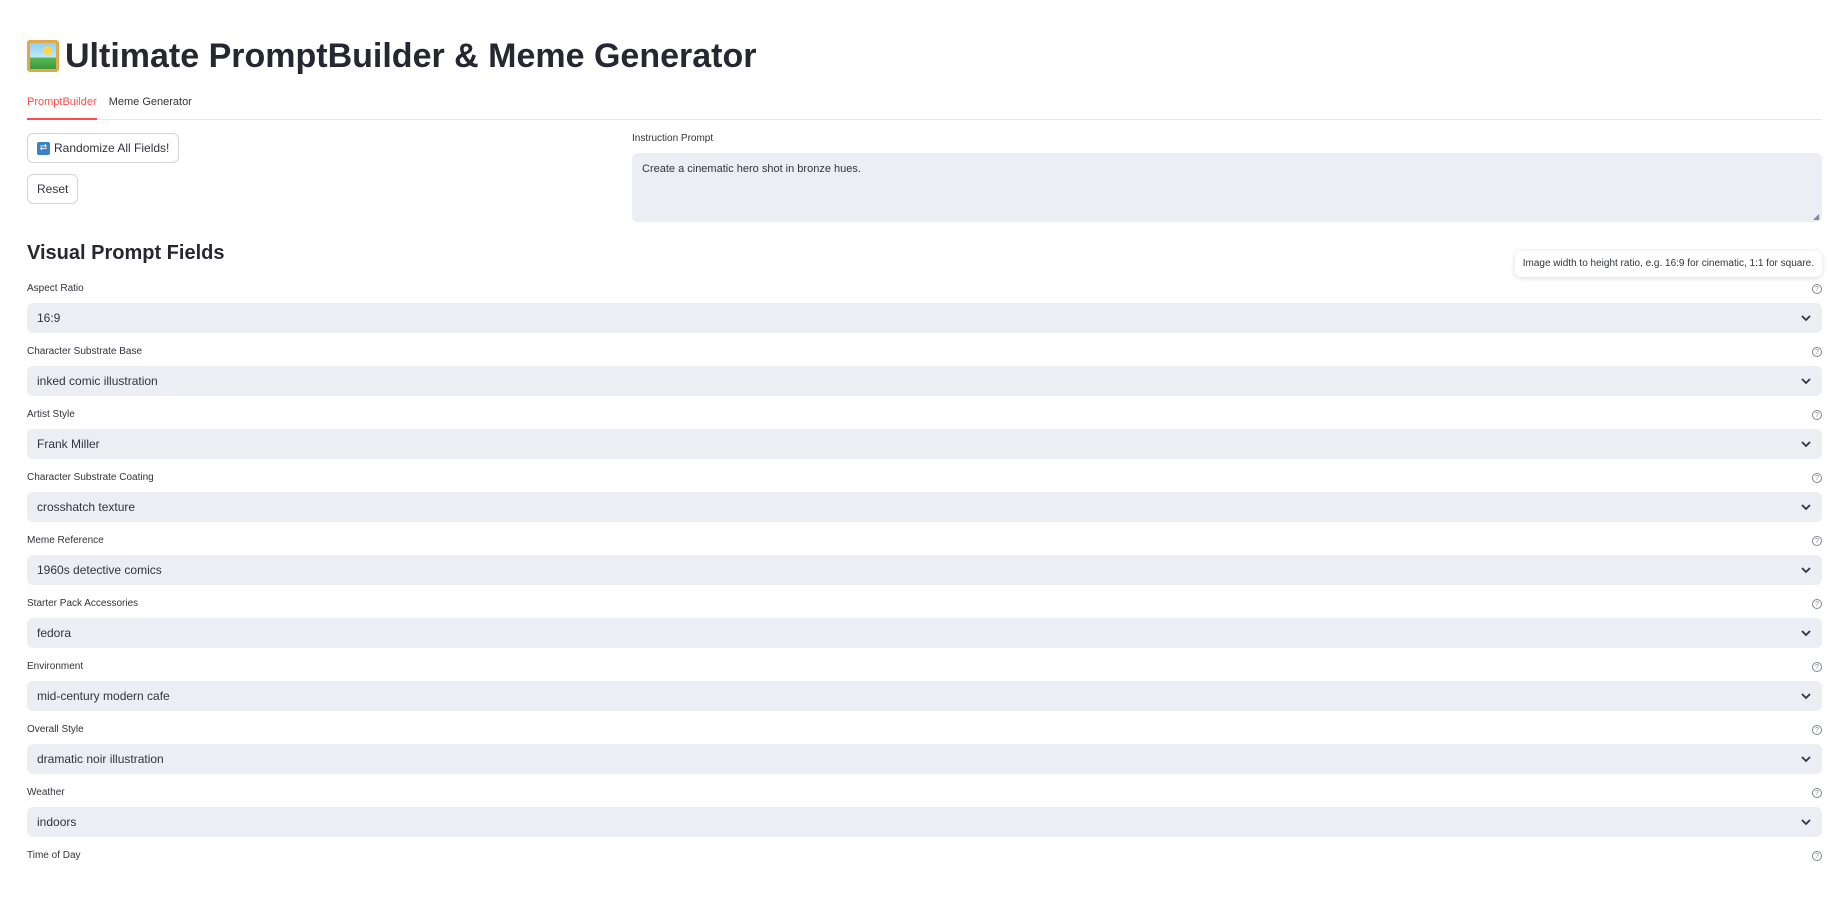  I want to click on reset-button: Reset, so click(53, 189).